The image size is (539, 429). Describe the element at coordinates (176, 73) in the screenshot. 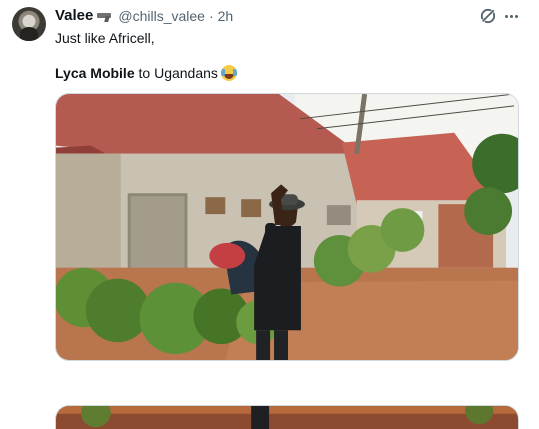

I see `tweet-text-remainder: to Ugandans` at that location.